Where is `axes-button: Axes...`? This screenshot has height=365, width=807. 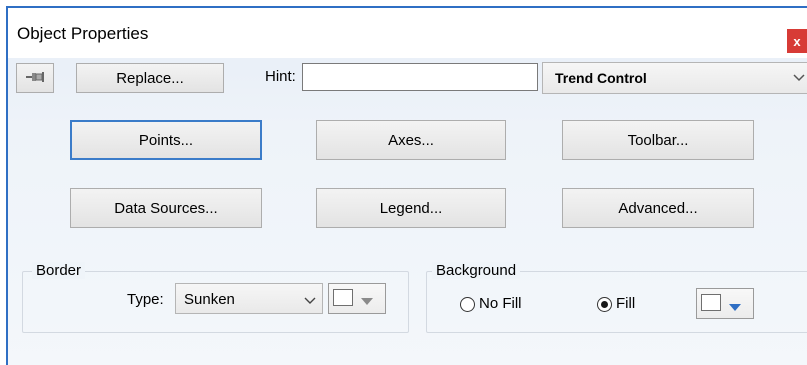 axes-button: Axes... is located at coordinates (411, 140).